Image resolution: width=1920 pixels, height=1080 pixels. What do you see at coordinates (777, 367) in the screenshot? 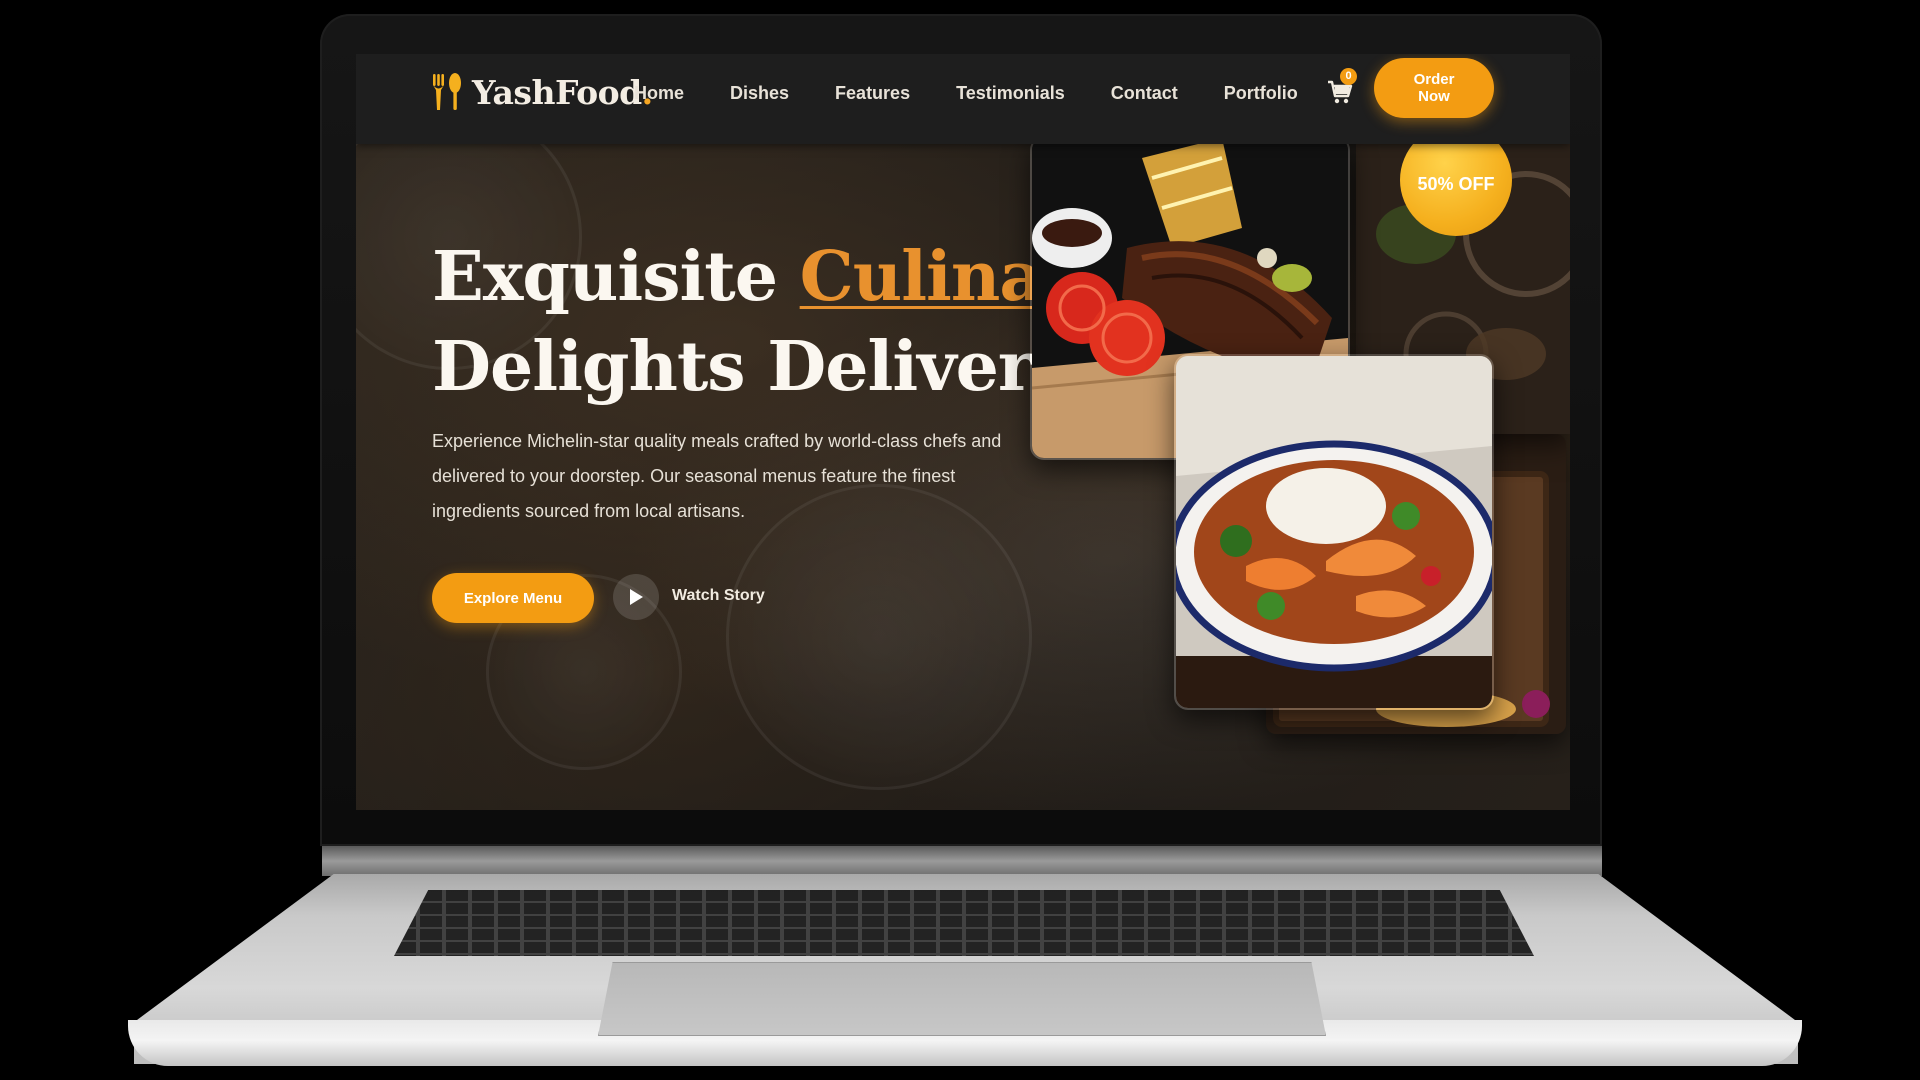
I see `hero-heading-line2: Delights Delivered` at bounding box center [777, 367].